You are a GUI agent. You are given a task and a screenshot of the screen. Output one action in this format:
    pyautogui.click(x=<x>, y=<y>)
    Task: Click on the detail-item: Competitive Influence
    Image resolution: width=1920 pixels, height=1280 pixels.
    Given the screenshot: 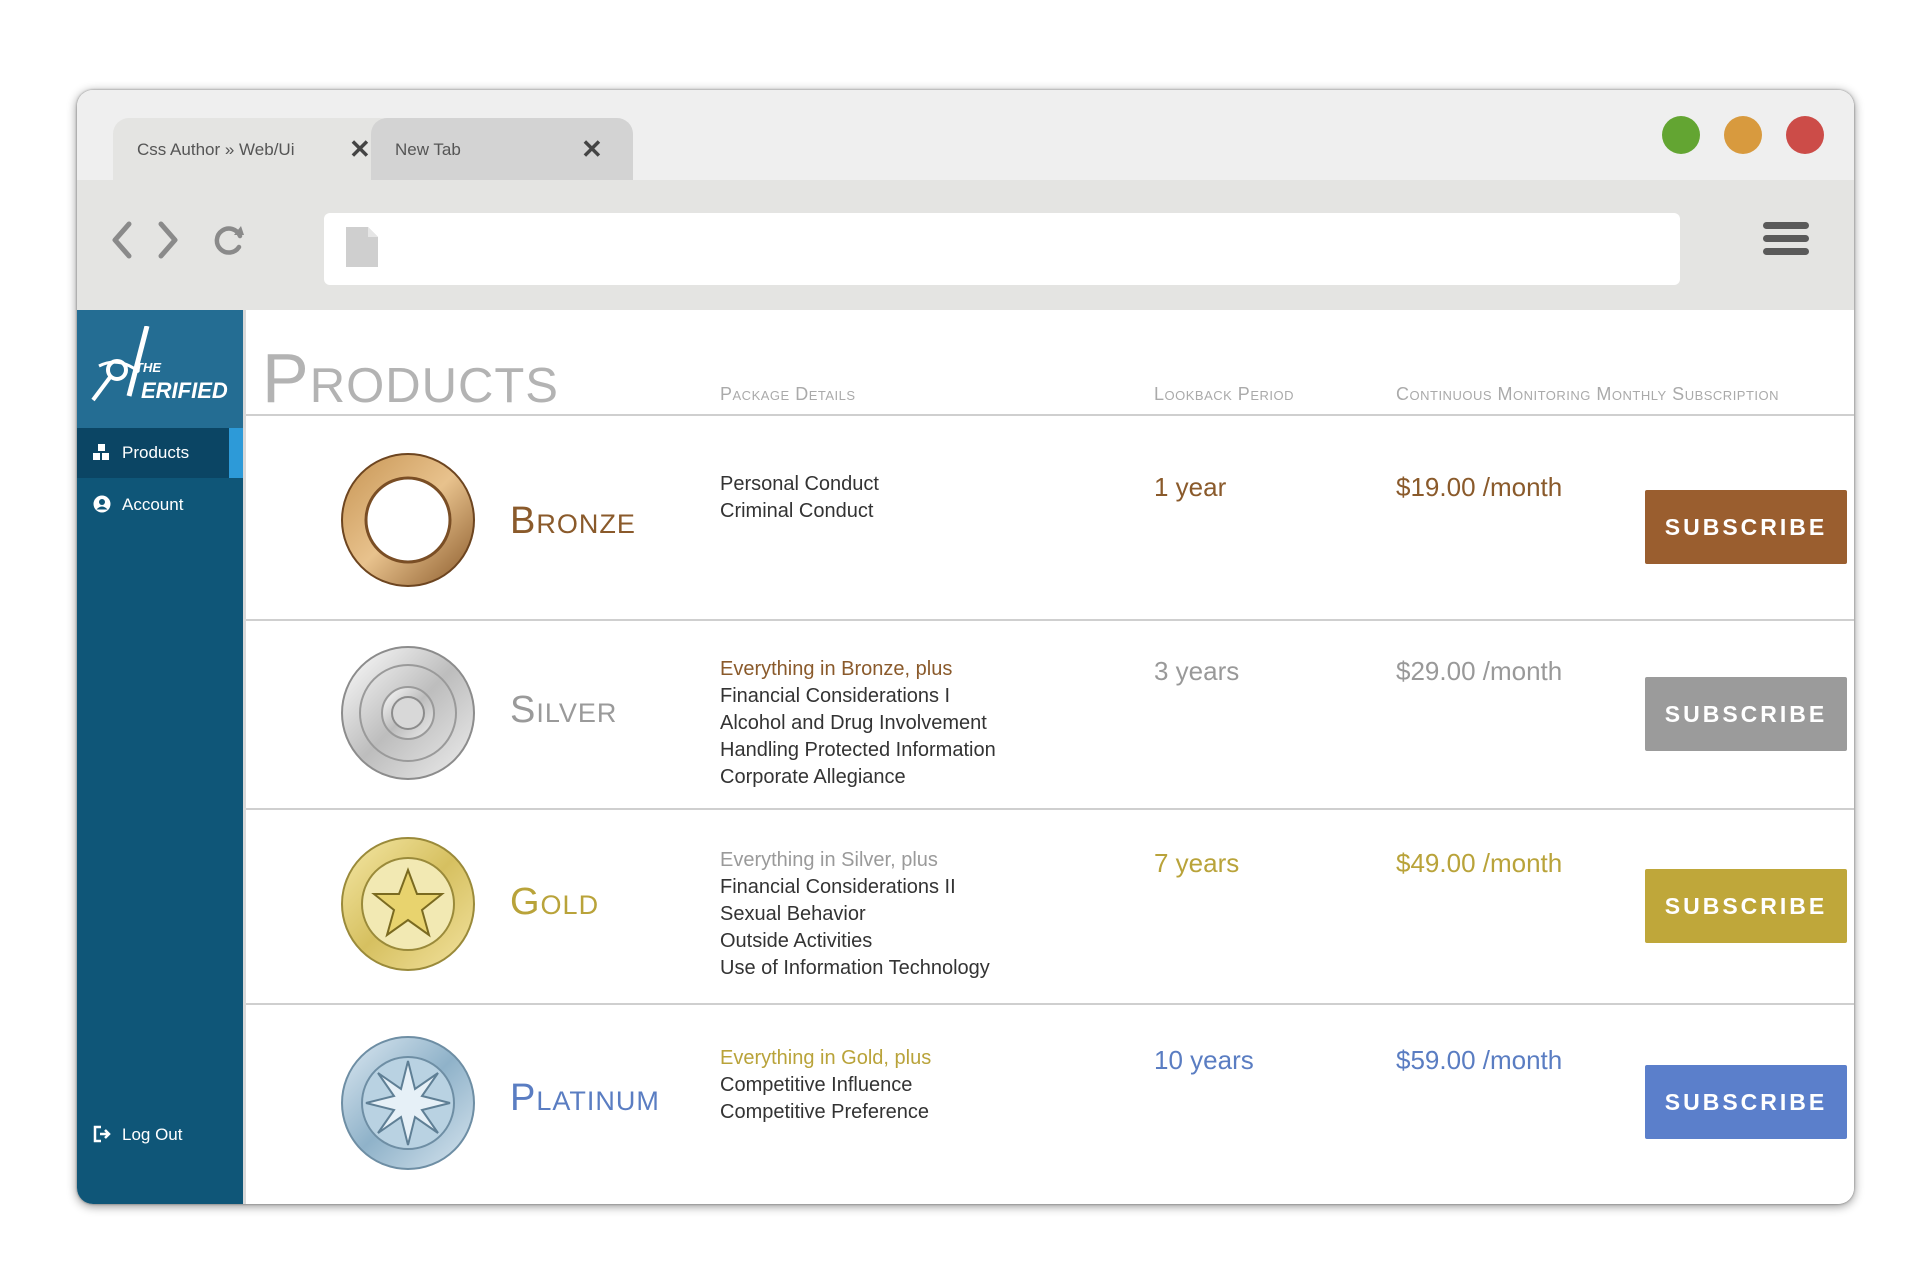 What is the action you would take?
    pyautogui.click(x=816, y=1085)
    